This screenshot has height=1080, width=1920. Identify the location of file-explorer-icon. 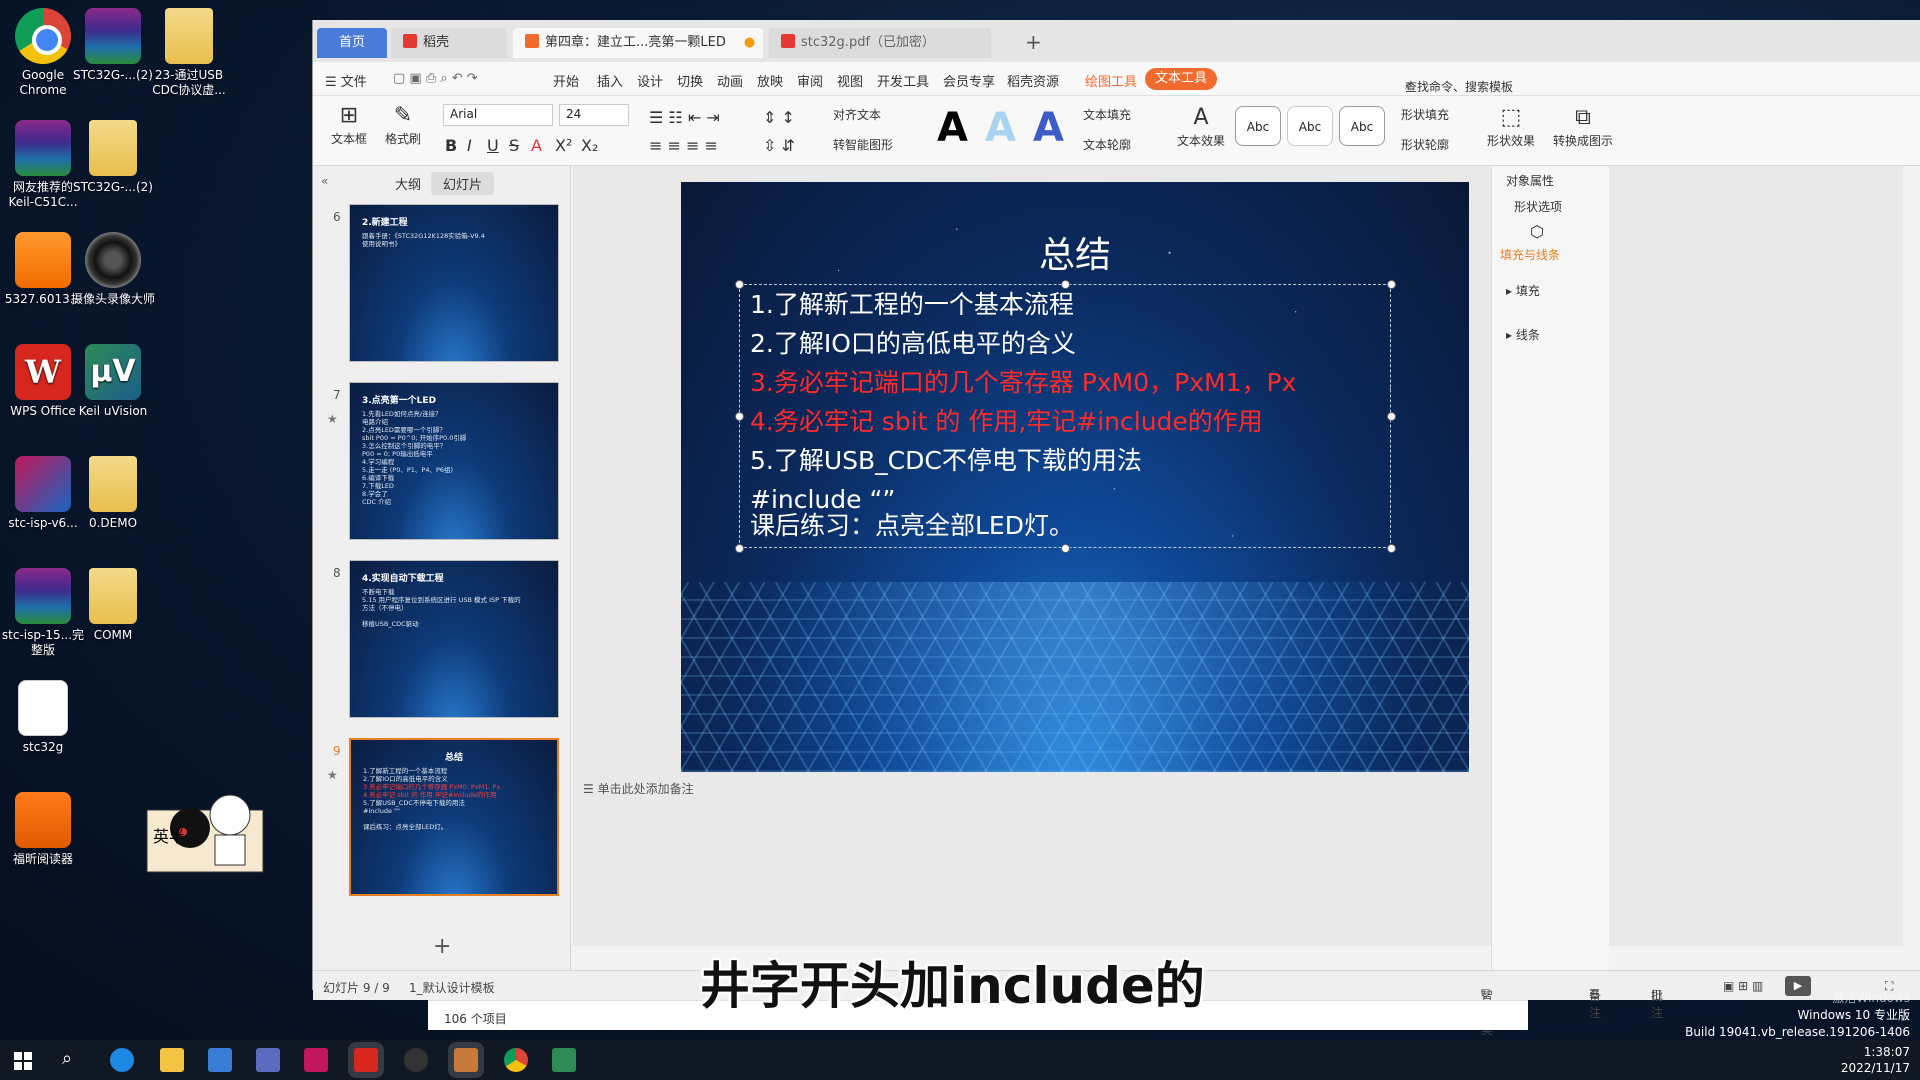
(172, 1060).